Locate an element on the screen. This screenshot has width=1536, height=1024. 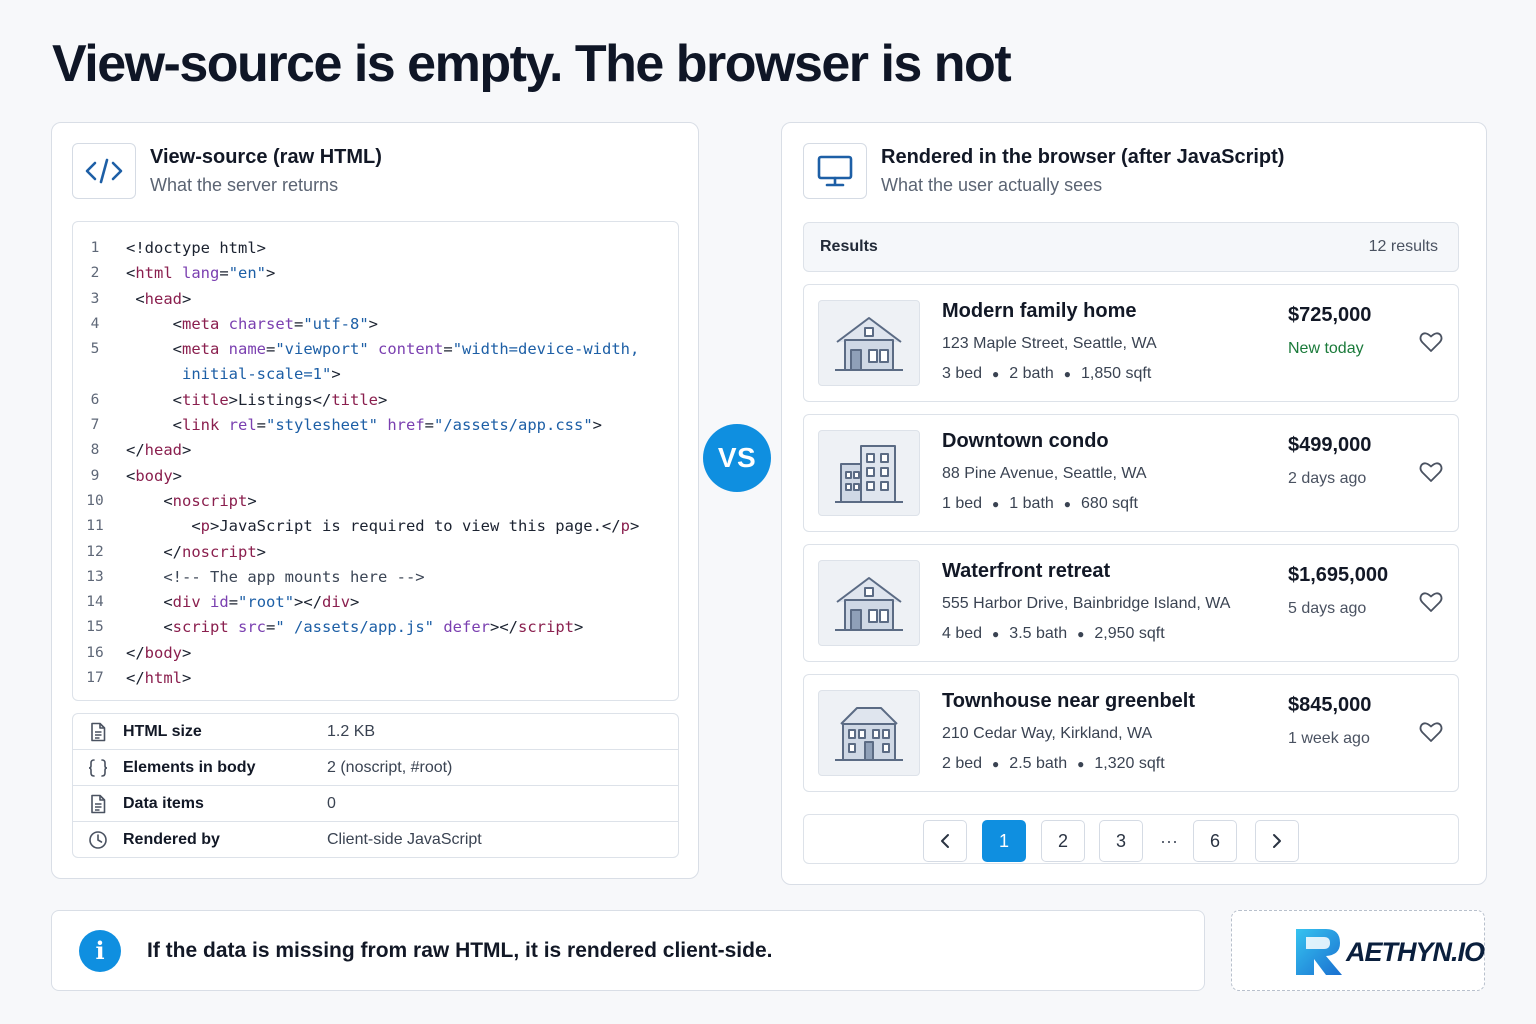
line-number: 4 is located at coordinates (95, 323).